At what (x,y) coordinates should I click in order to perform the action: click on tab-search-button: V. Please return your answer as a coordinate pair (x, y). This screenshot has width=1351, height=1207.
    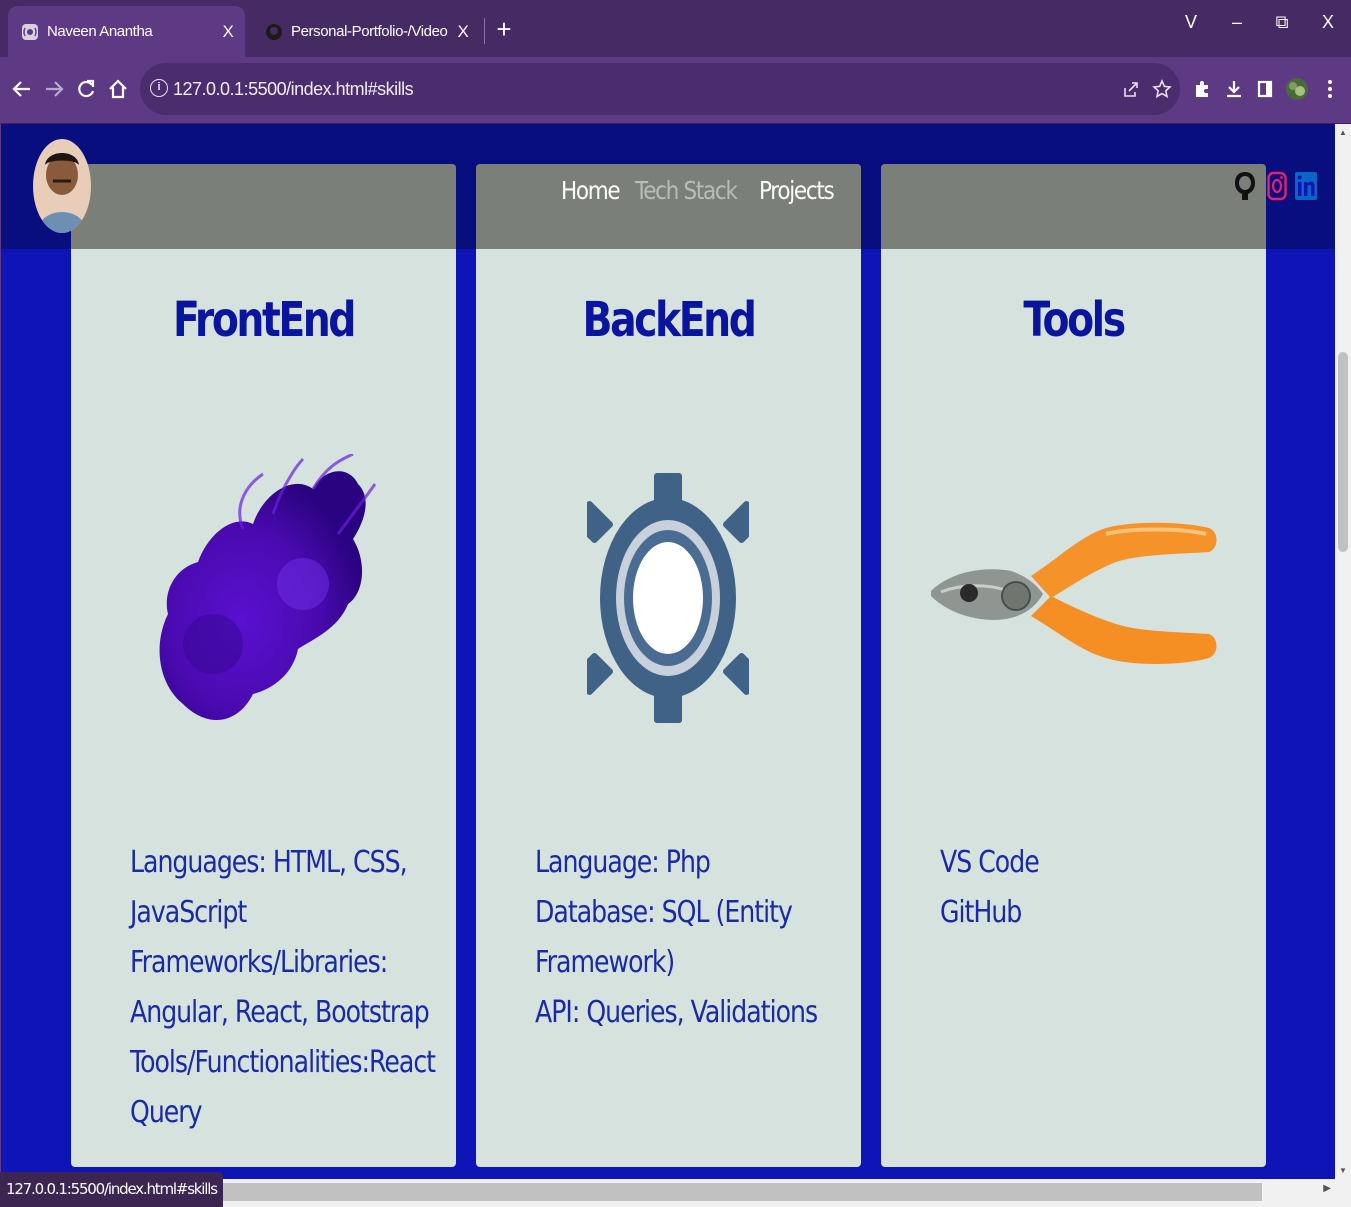
    Looking at the image, I should click on (1191, 22).